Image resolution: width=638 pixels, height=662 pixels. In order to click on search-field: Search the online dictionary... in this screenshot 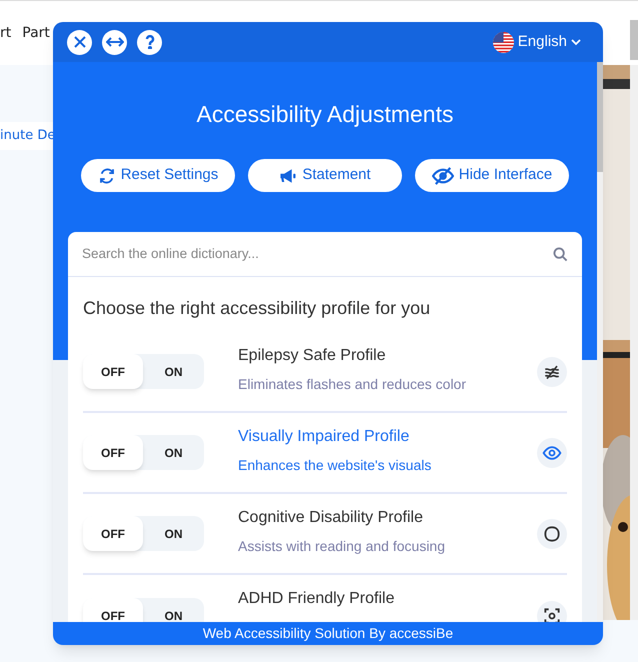, I will do `click(317, 254)`.